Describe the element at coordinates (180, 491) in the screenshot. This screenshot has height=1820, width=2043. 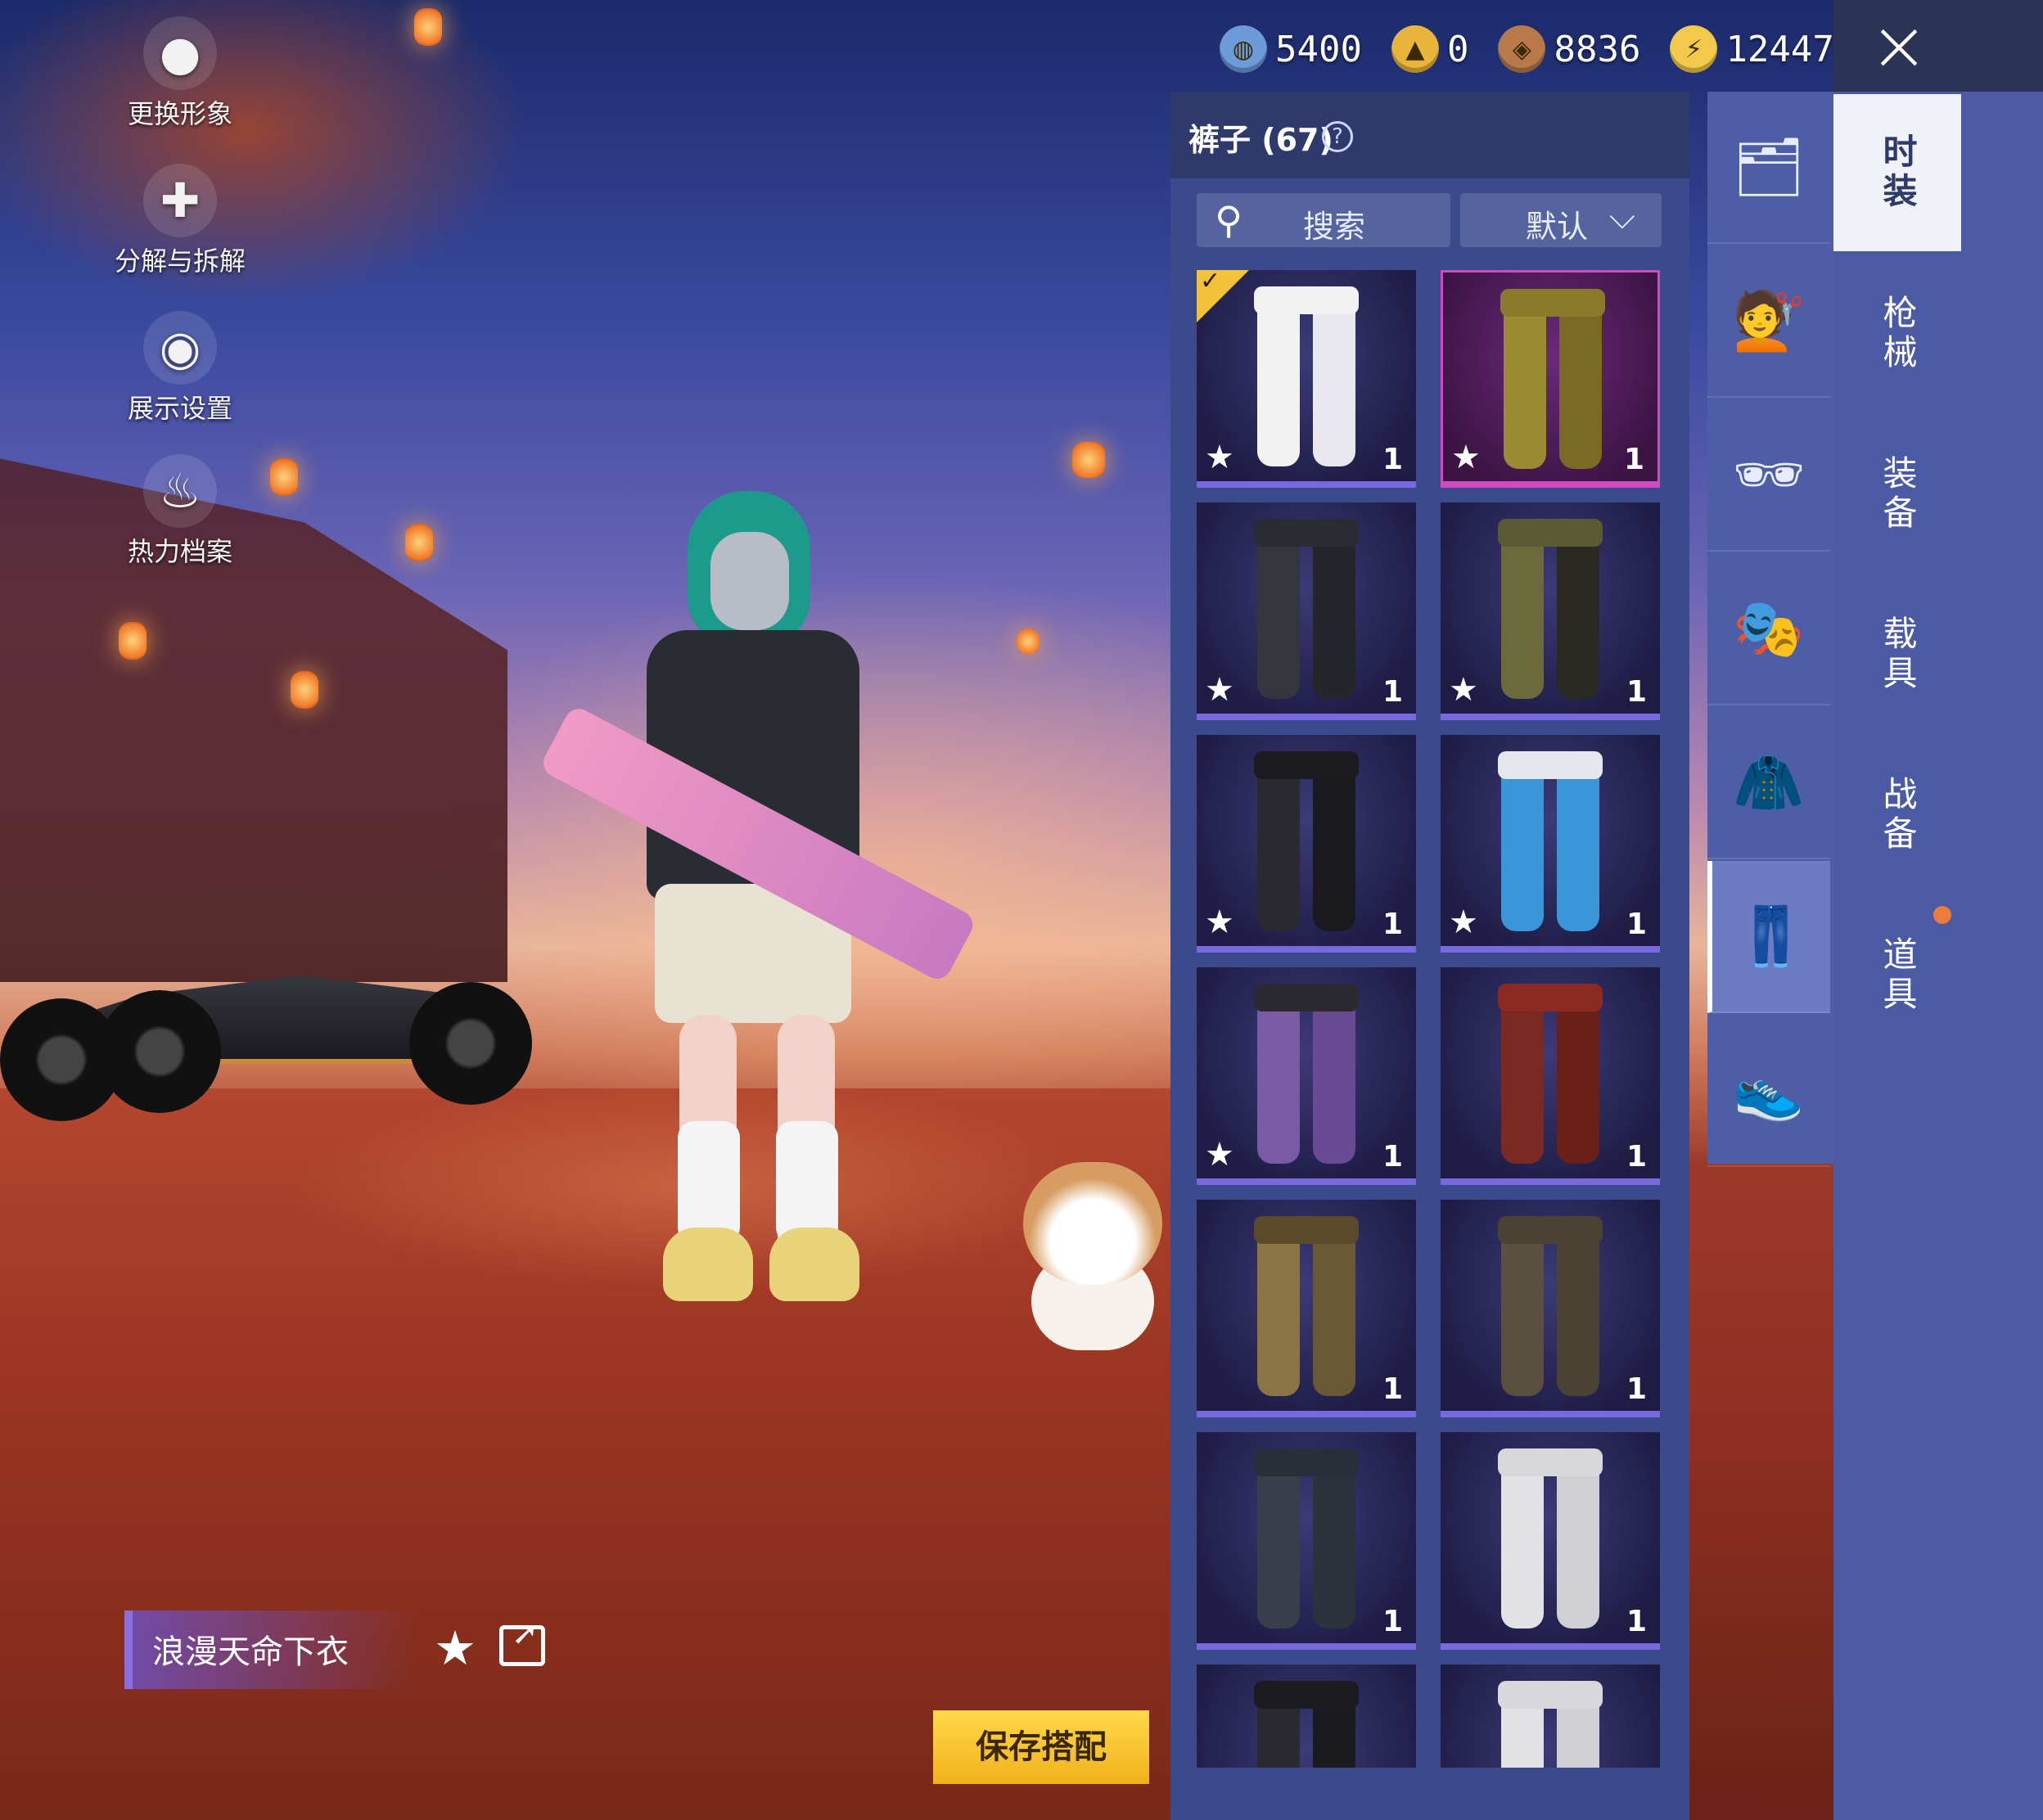
I see `flame-icon: ♨` at that location.